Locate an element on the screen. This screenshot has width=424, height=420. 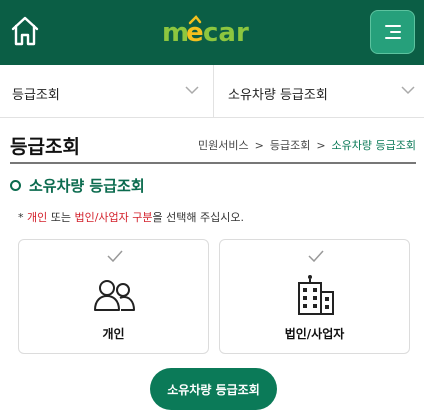
building-icon is located at coordinates (316, 295).